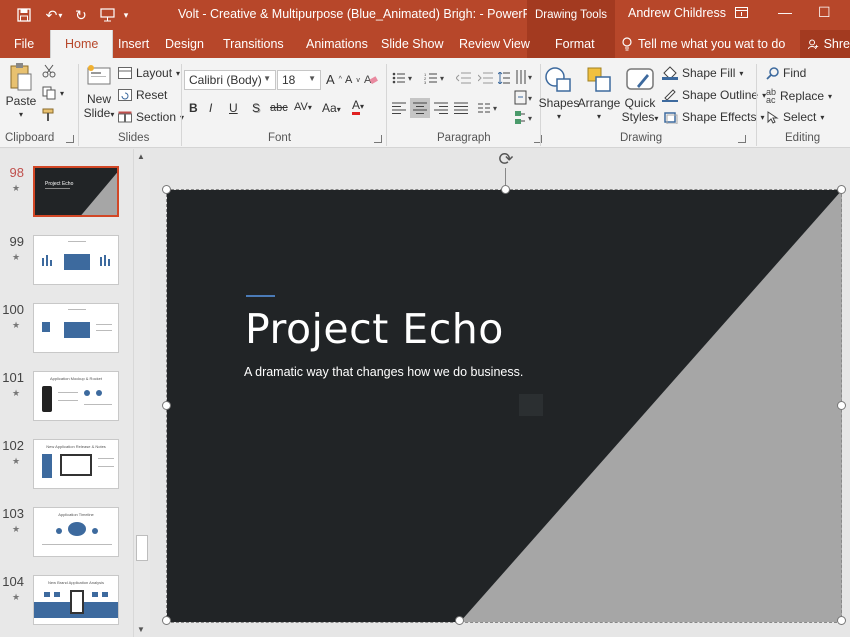  I want to click on slide-thumbnail-102: New Application Release & Notes, so click(76, 464).